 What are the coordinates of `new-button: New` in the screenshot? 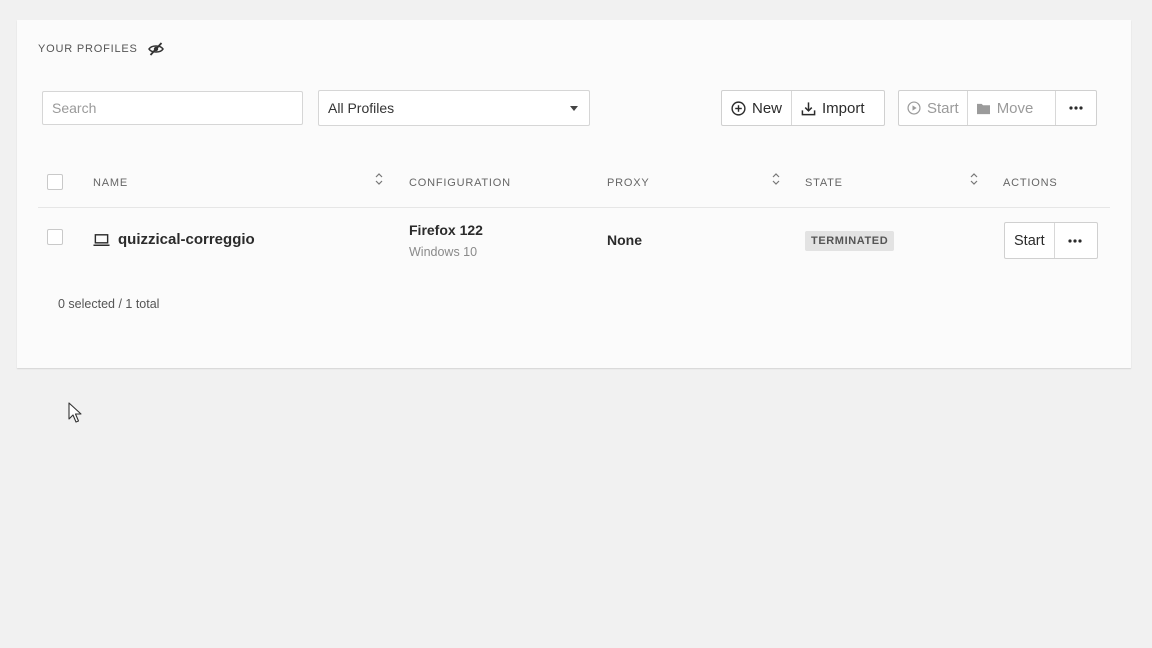 It's located at (756, 108).